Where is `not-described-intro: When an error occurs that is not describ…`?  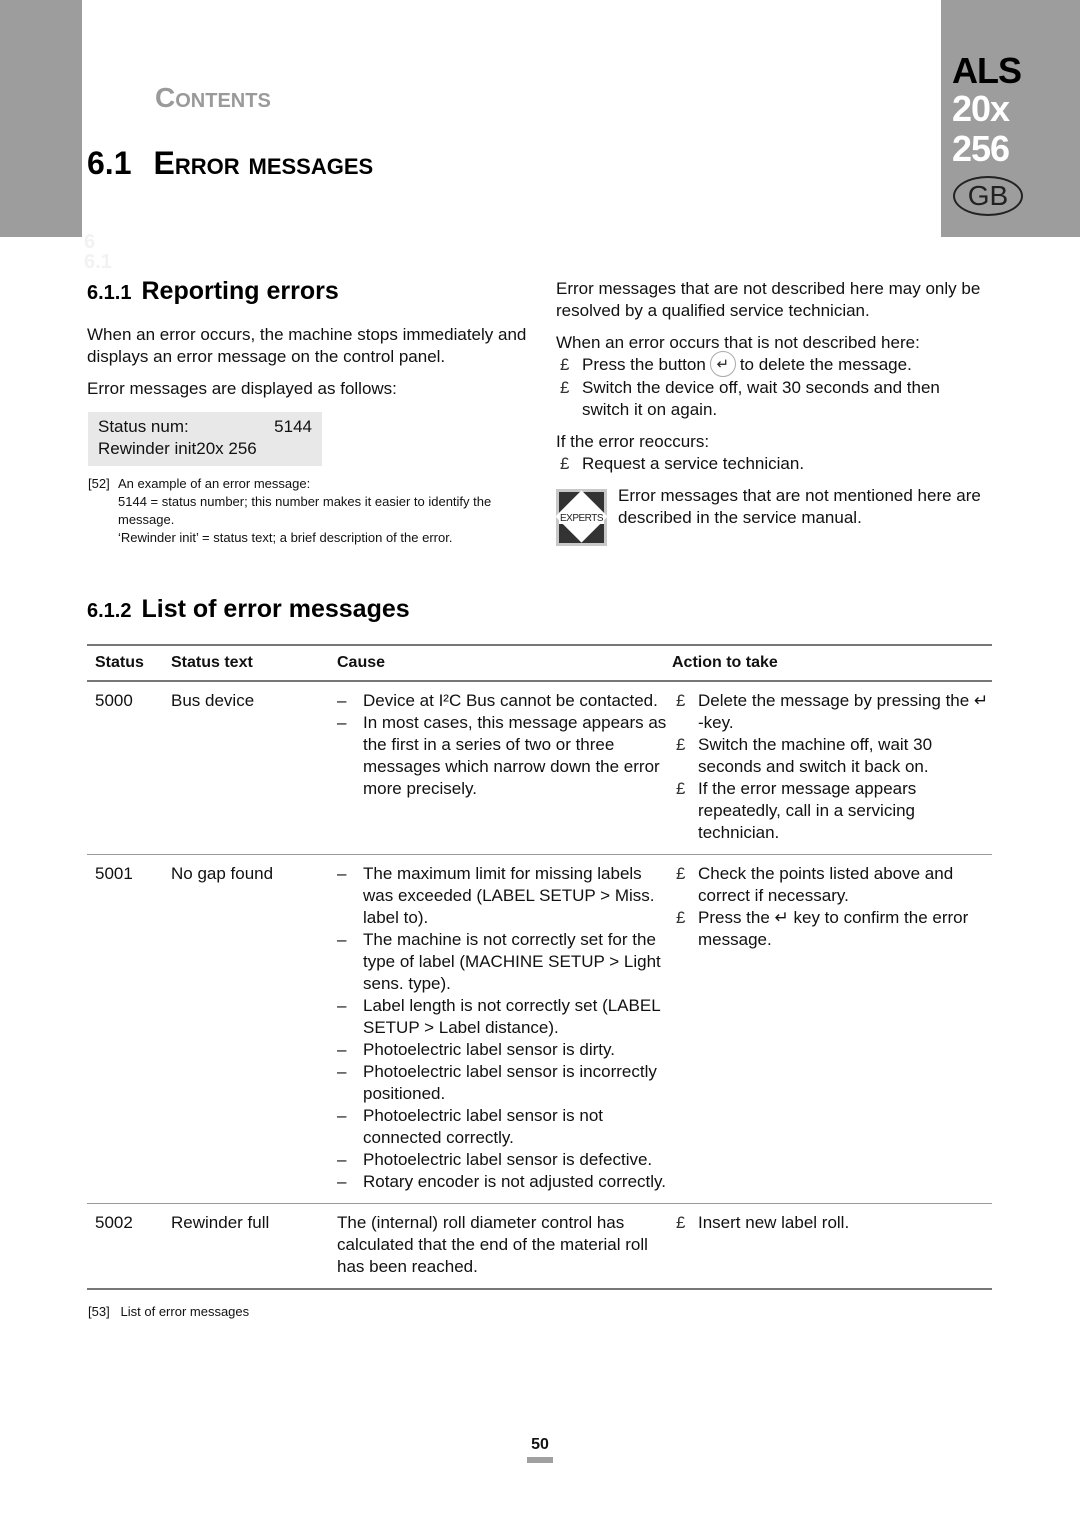
not-described-intro: When an error occurs that is not describ… is located at coordinates (738, 342).